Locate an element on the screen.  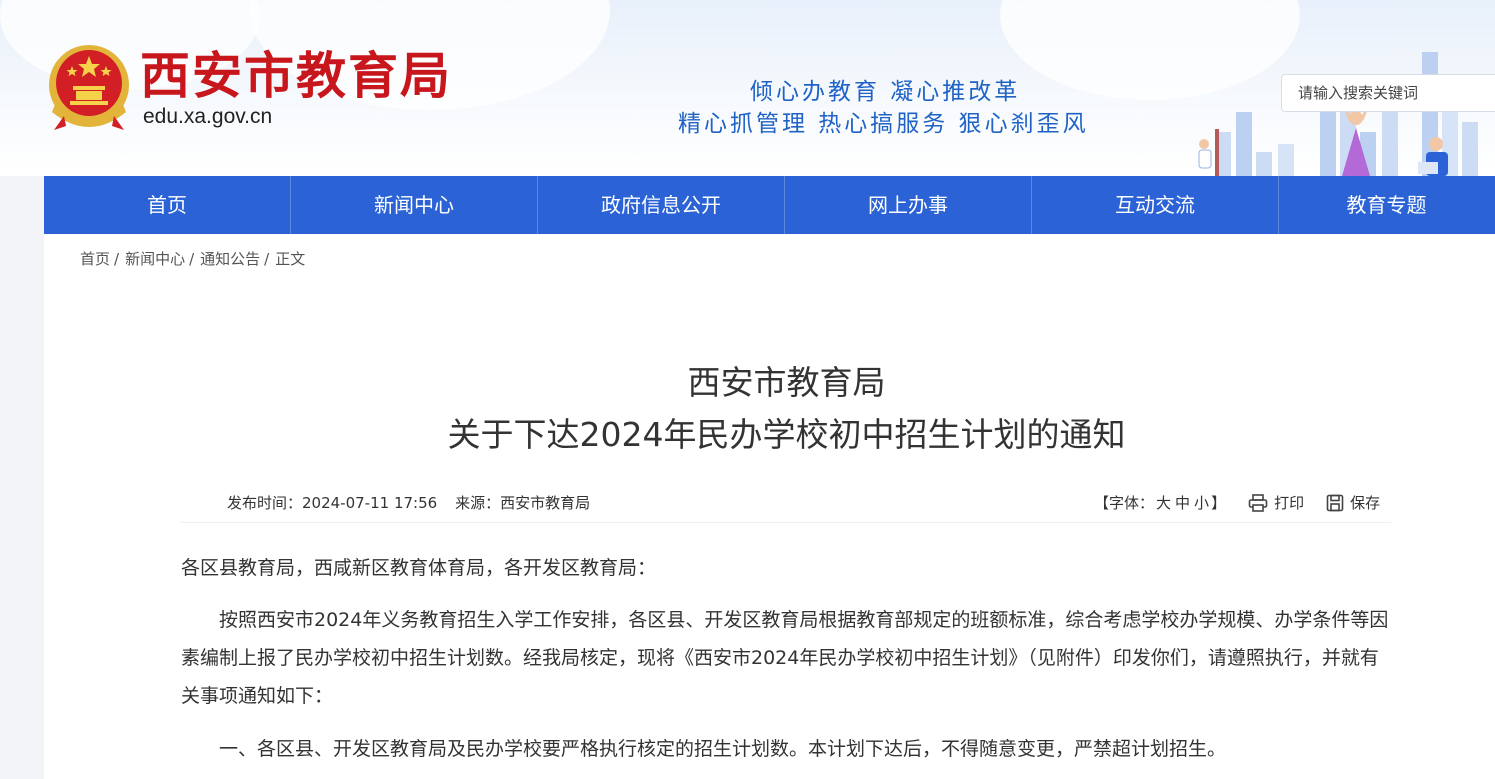
print-button: 打印 is located at coordinates (1276, 502).